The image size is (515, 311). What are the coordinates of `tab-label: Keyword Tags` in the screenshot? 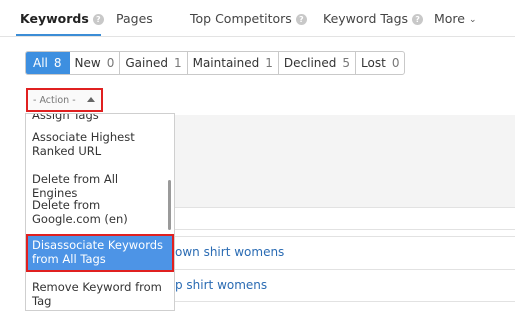 It's located at (366, 18).